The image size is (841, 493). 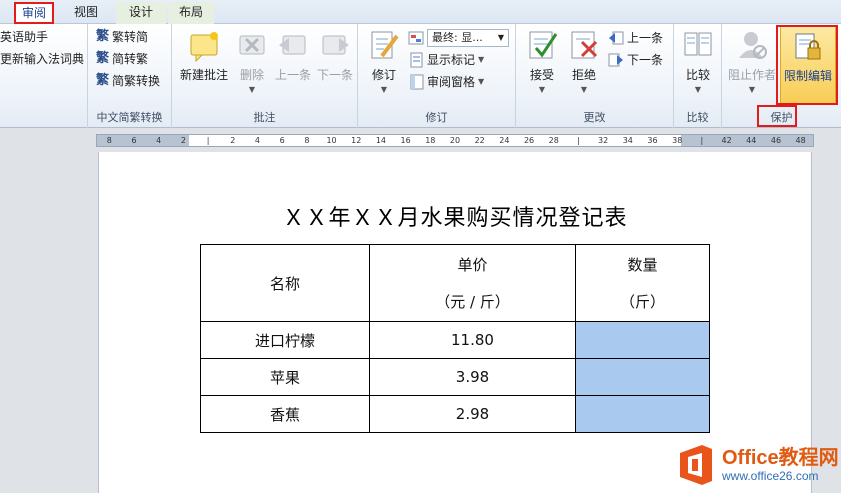 I want to click on ruler-tick-label: |, so click(x=578, y=140).